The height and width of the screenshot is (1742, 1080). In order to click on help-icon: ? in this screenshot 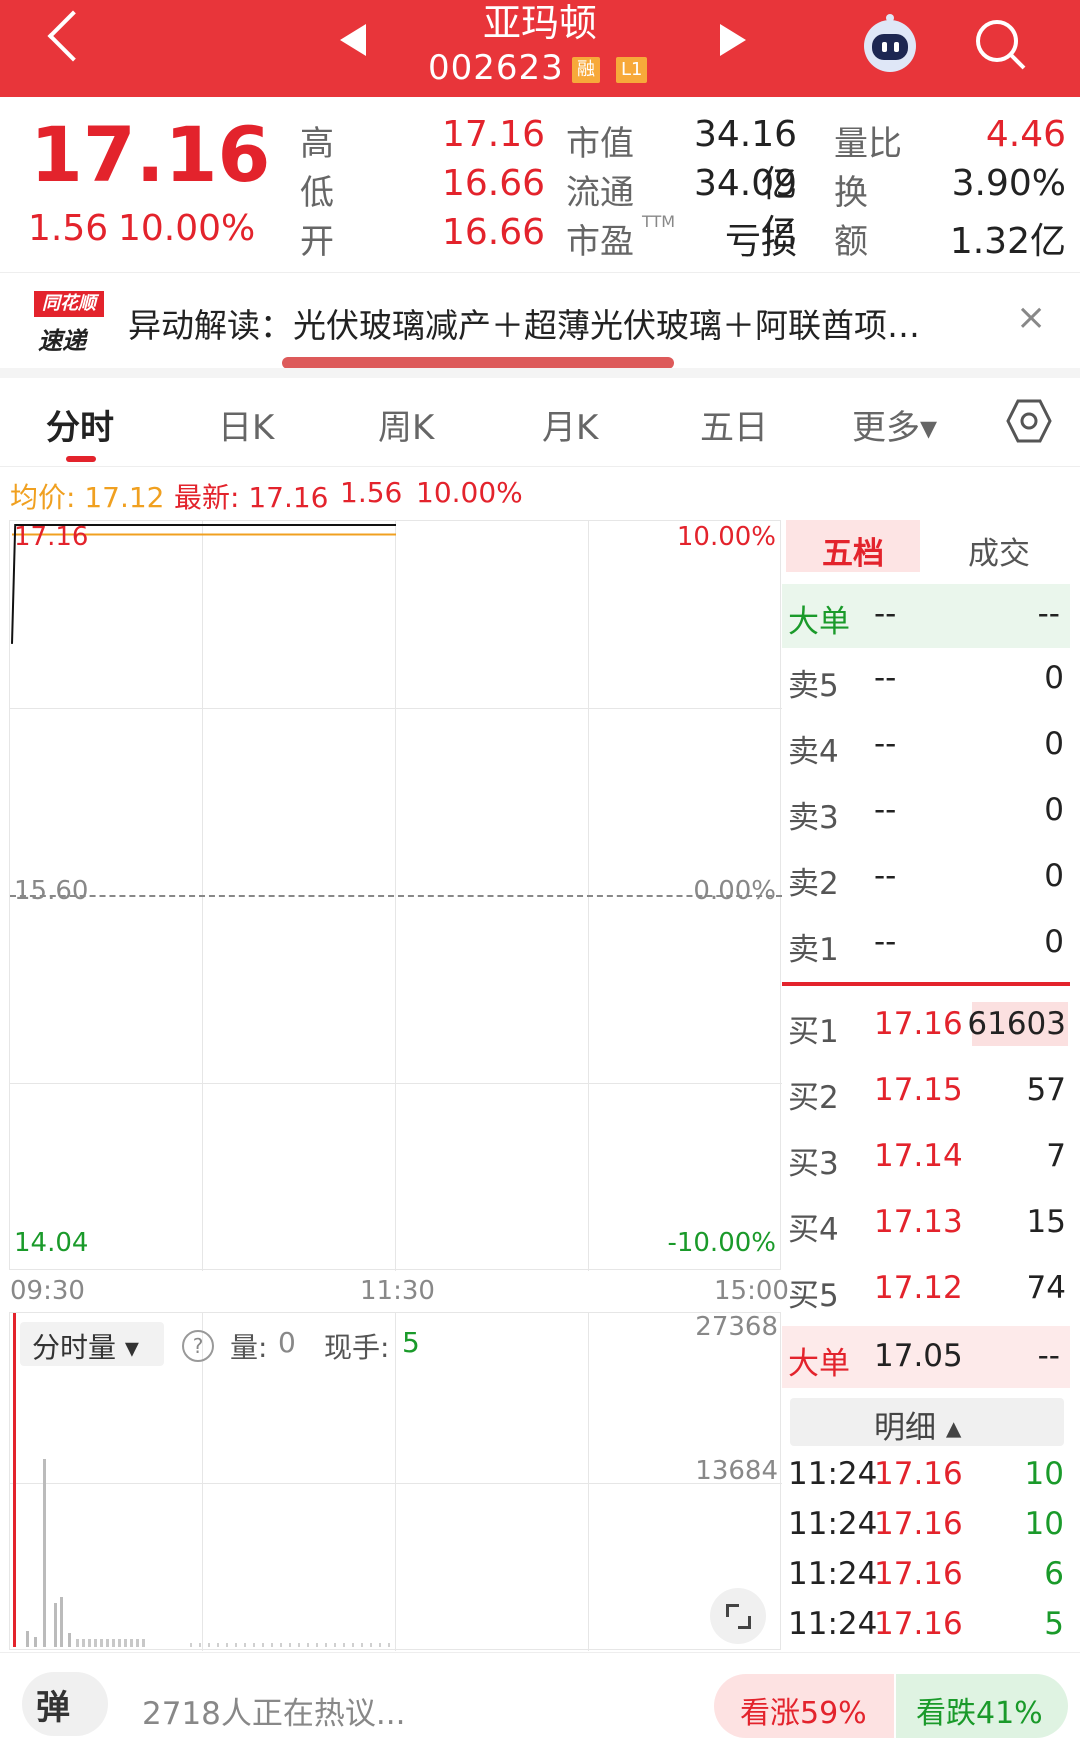, I will do `click(198, 1346)`.